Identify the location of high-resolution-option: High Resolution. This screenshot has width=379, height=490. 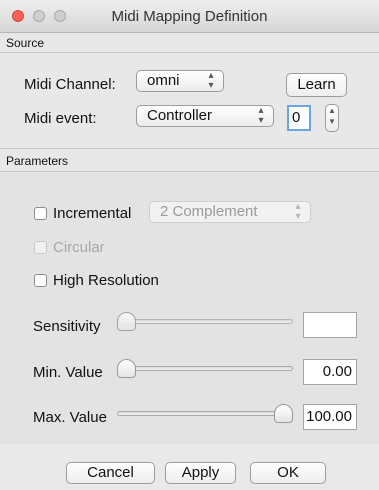
(96, 280).